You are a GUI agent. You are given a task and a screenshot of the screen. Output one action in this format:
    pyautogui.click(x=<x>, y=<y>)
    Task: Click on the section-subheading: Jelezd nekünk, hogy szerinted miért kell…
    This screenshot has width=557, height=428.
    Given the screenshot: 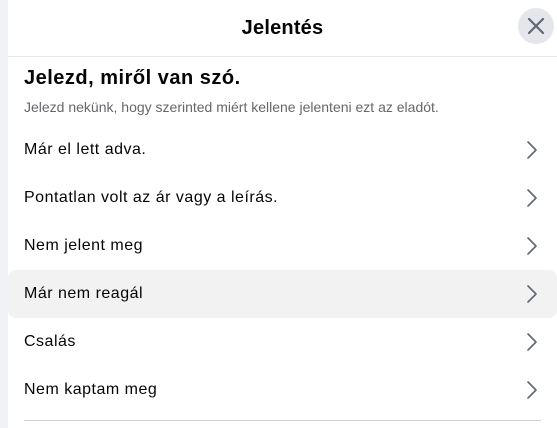 What is the action you would take?
    pyautogui.click(x=231, y=107)
    